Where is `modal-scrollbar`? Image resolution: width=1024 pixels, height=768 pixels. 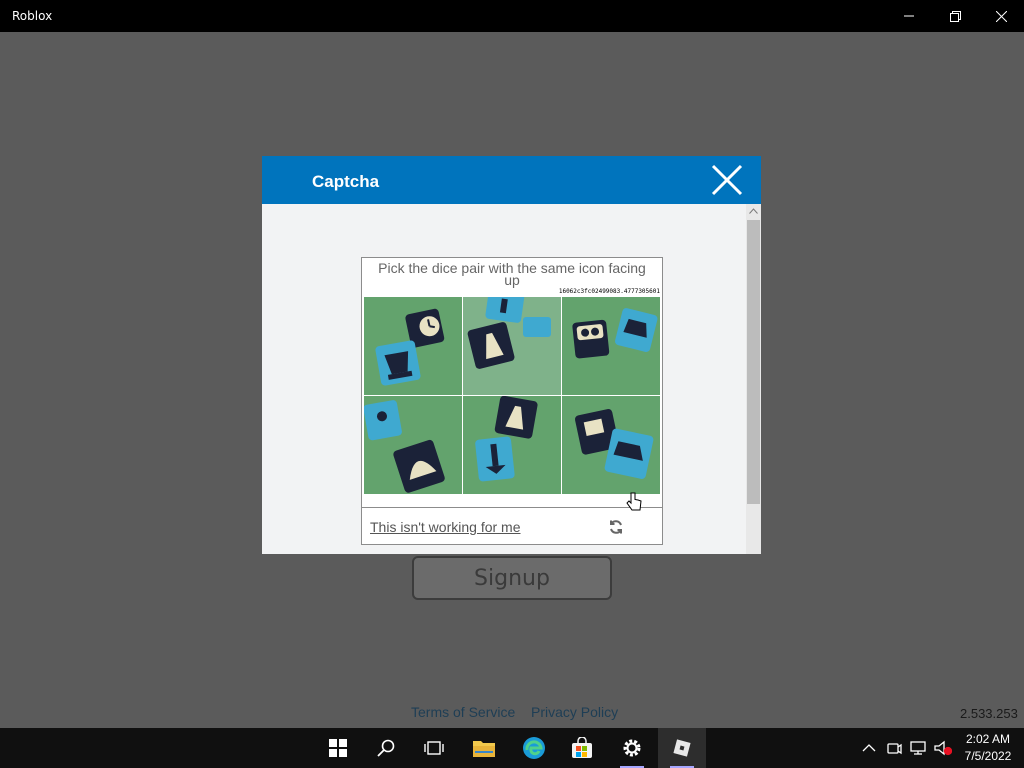 modal-scrollbar is located at coordinates (753, 379).